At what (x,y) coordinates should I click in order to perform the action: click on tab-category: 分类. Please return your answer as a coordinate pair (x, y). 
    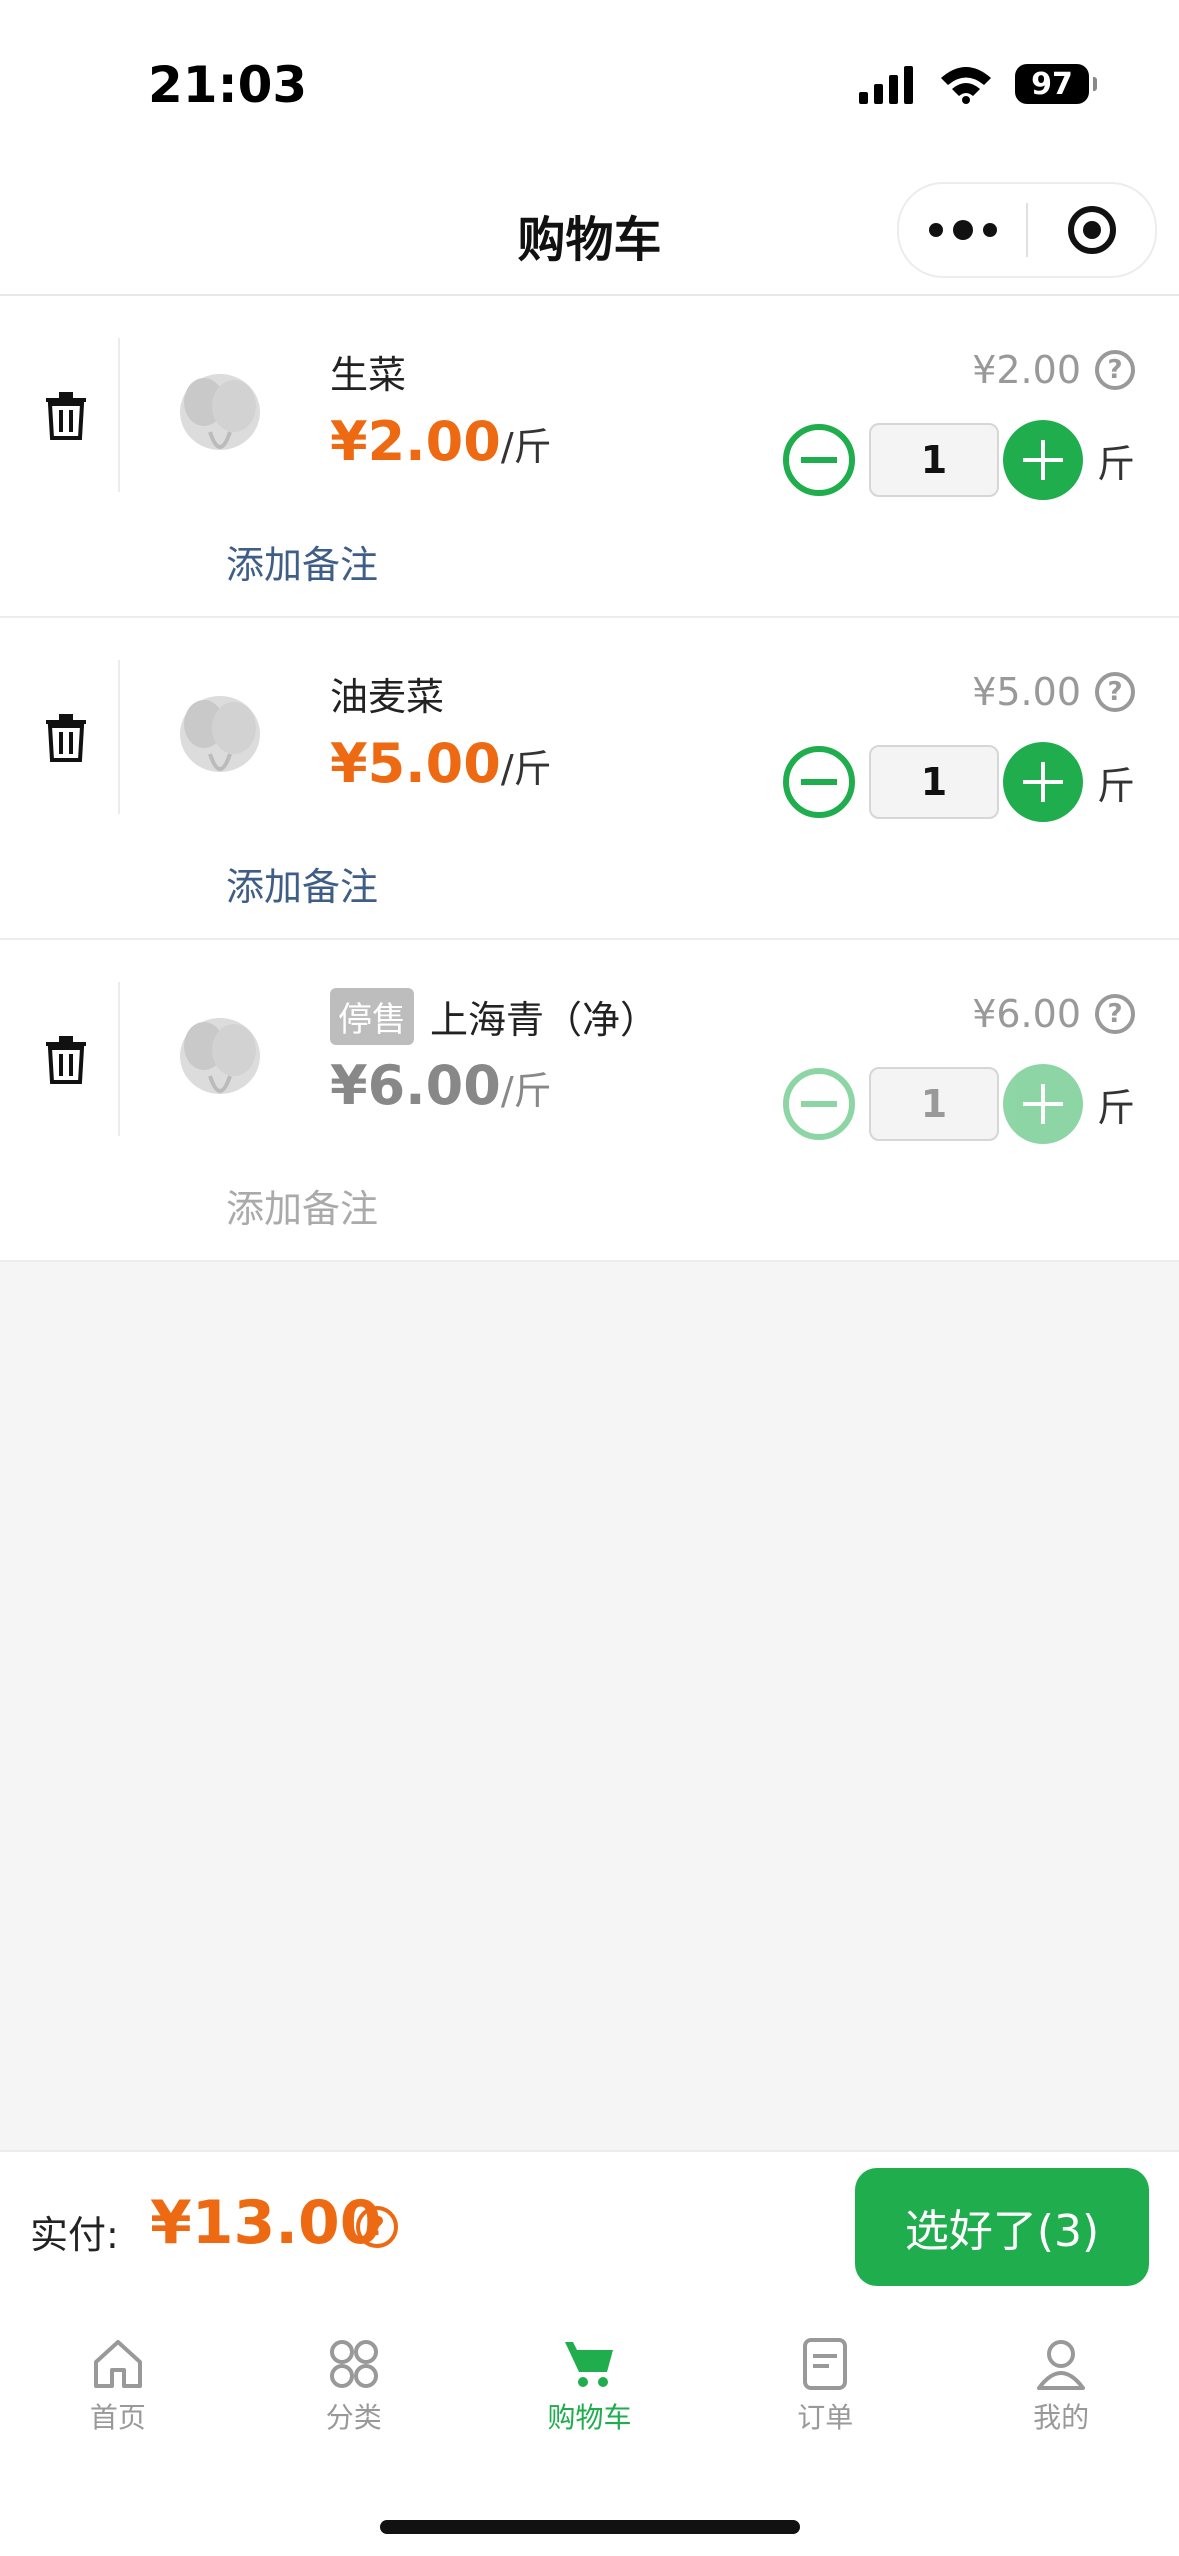
    Looking at the image, I should click on (354, 2371).